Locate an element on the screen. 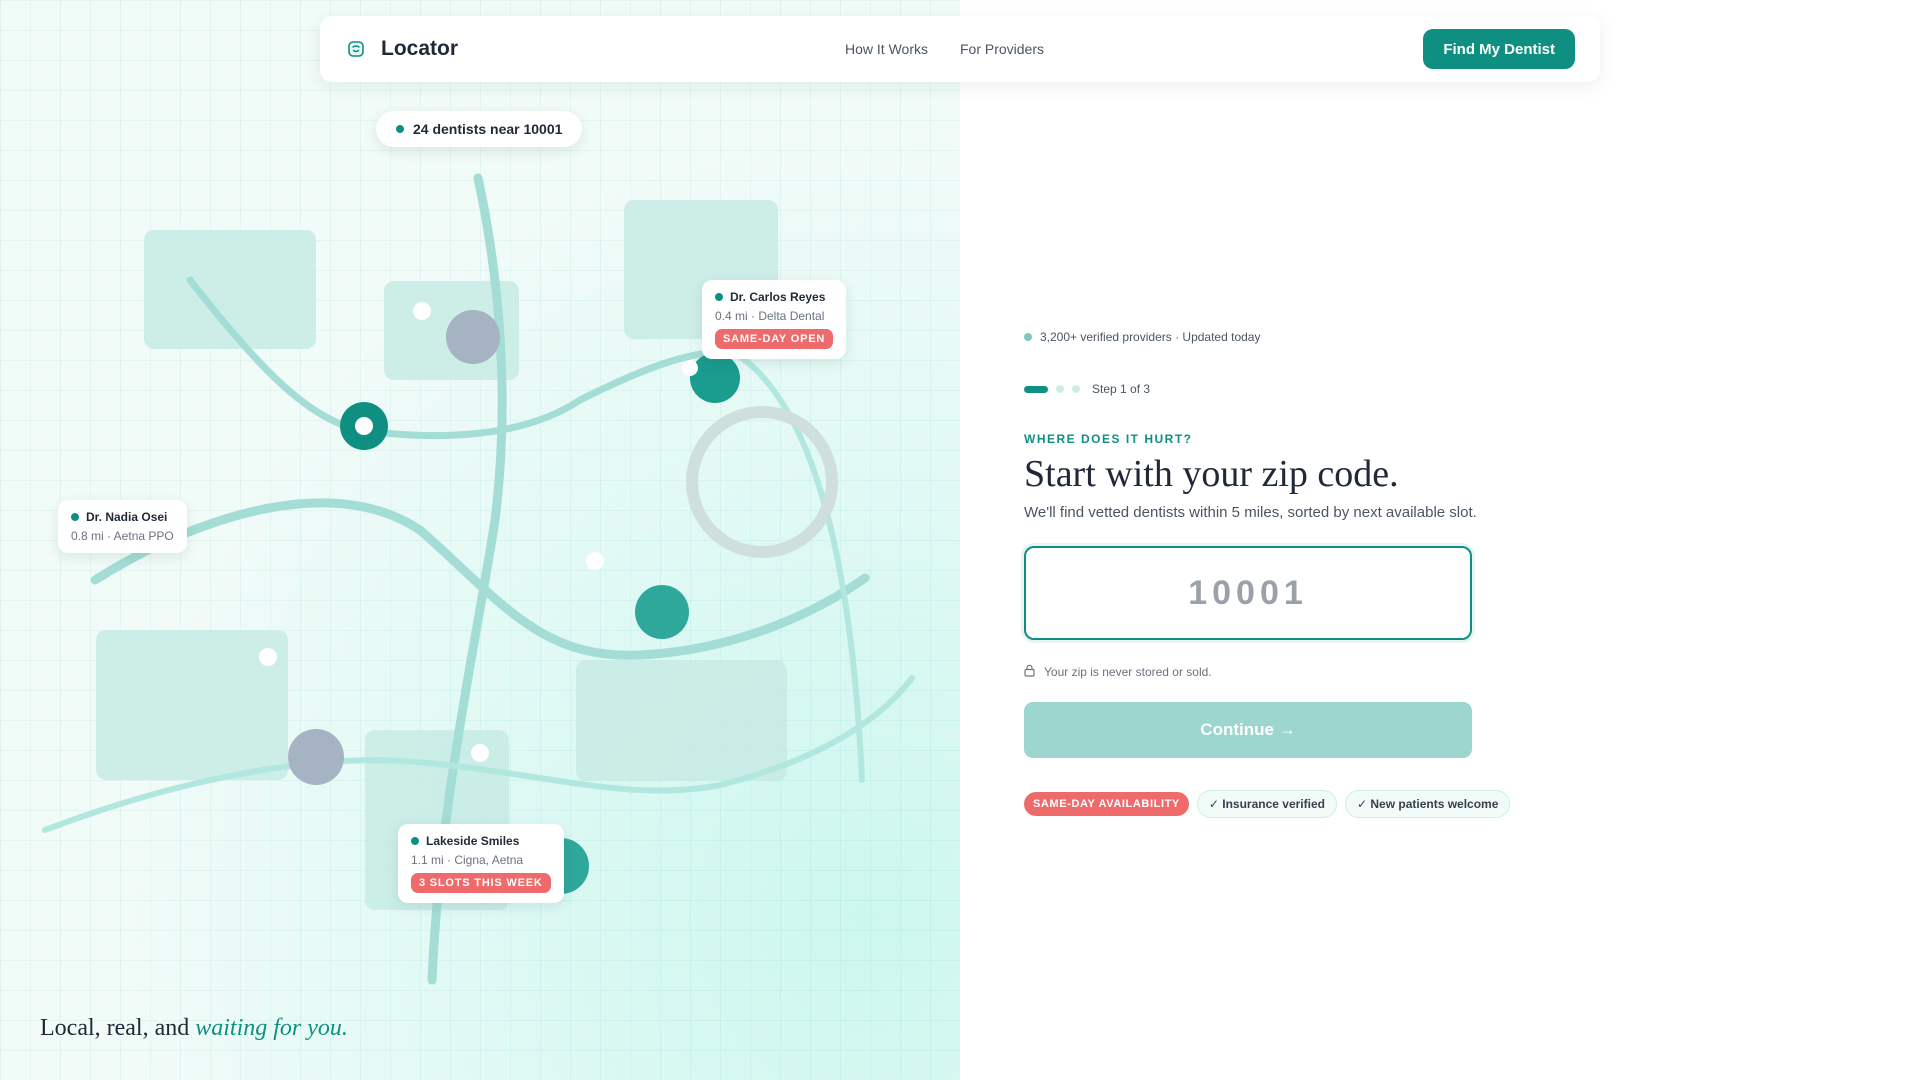 This screenshot has width=1920, height=1080. dentist-count-pill: 24 dentists near 10001 is located at coordinates (479, 129).